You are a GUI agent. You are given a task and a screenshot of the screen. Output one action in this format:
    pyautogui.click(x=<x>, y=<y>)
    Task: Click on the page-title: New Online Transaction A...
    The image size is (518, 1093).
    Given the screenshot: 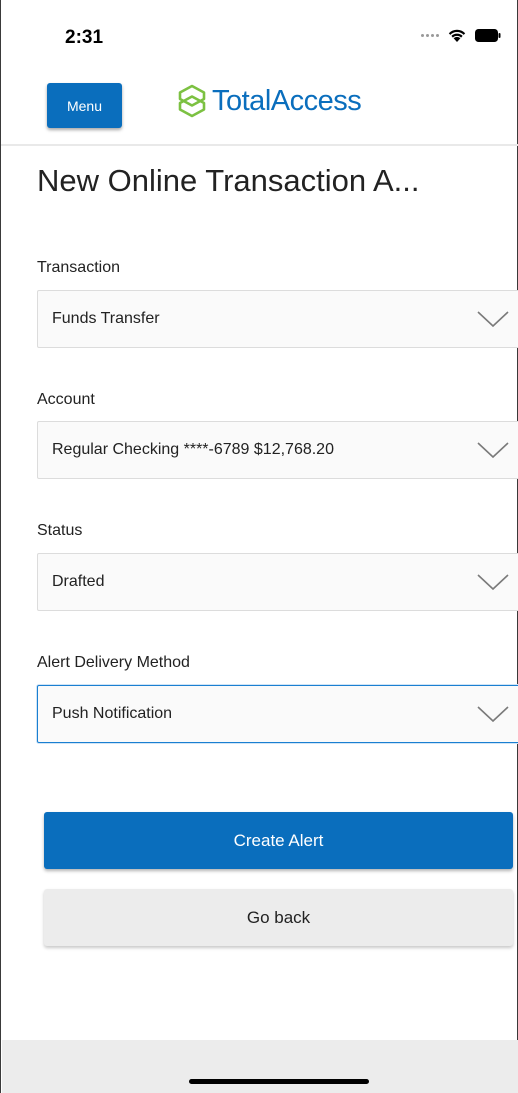 What is the action you would take?
    pyautogui.click(x=228, y=180)
    